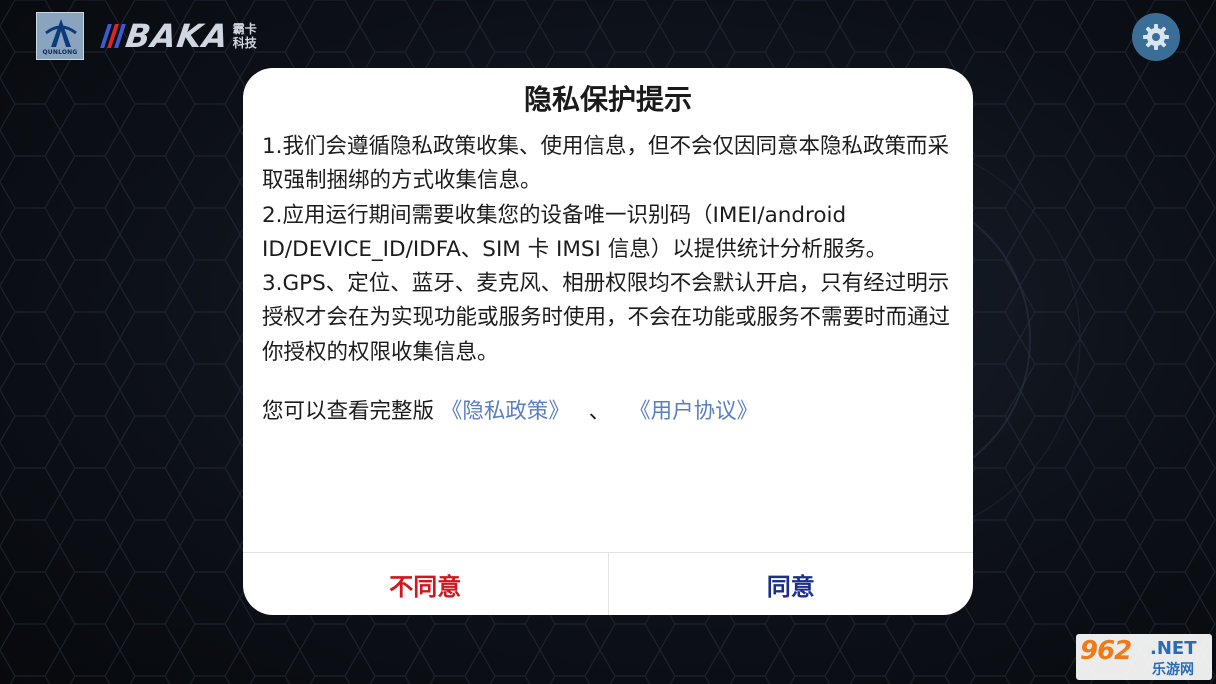  I want to click on brand-name: BAKA, so click(177, 36).